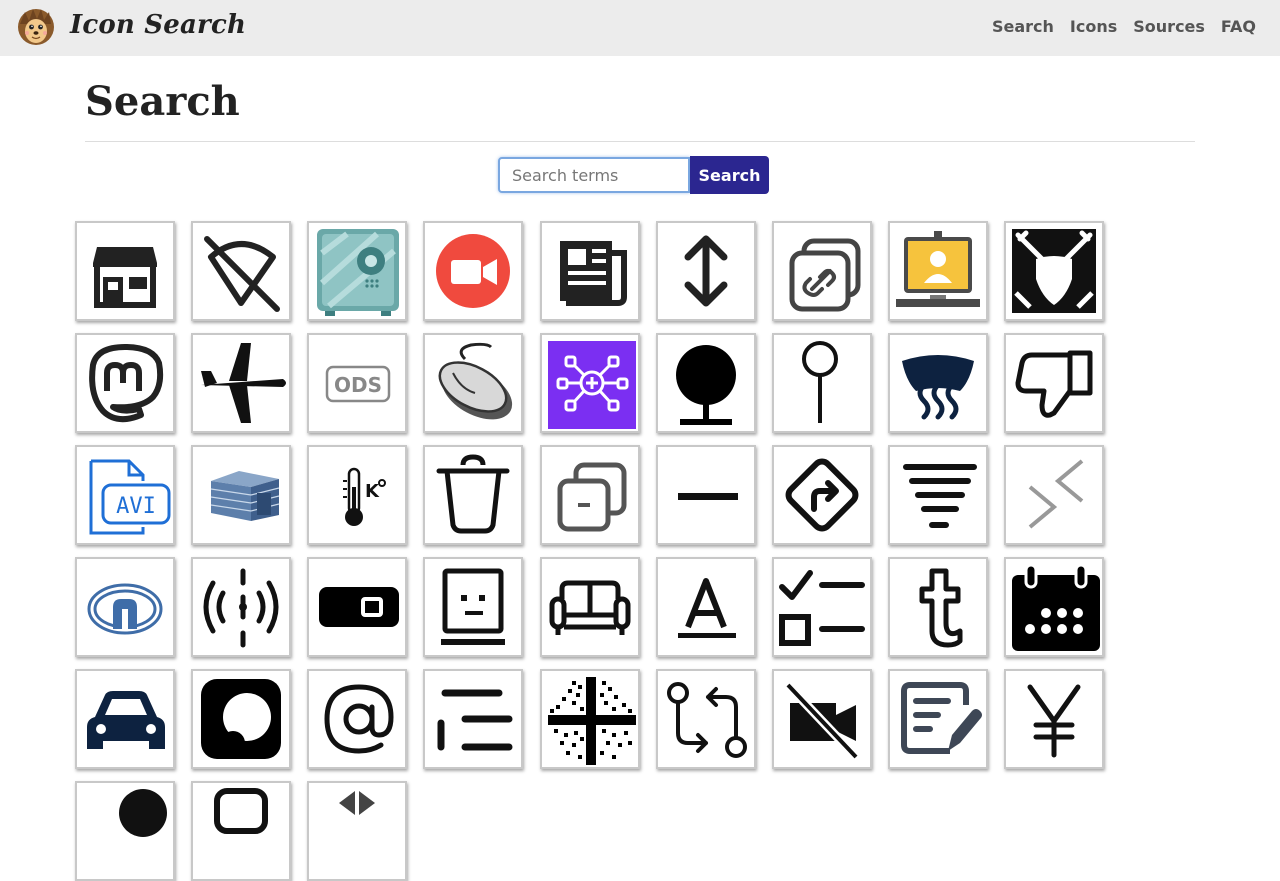  I want to click on calendar-icon, so click(1056, 607).